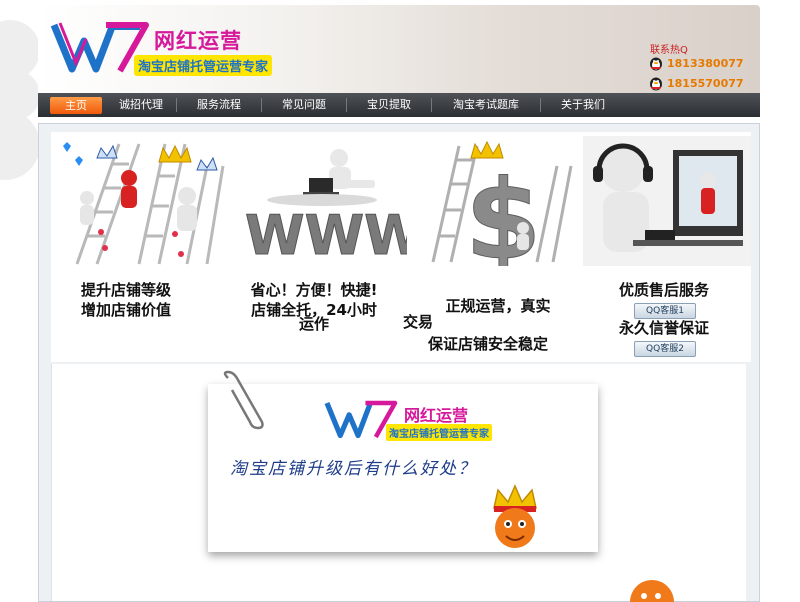 The width and height of the screenshot is (800, 602). I want to click on mascot-icon, so click(652, 591).